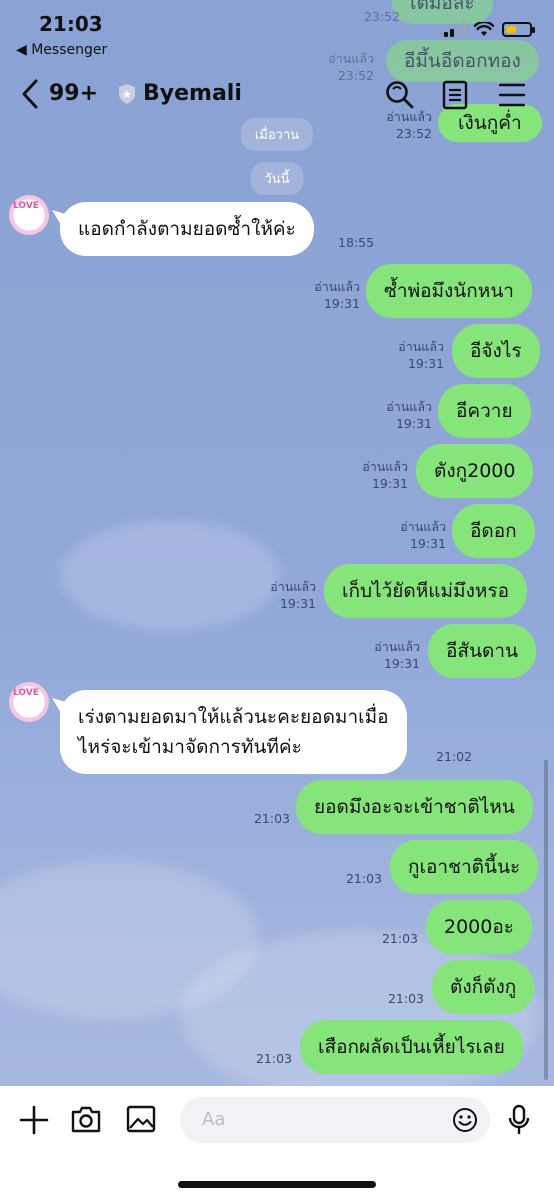  What do you see at coordinates (277, 1184) in the screenshot?
I see `home-indicator` at bounding box center [277, 1184].